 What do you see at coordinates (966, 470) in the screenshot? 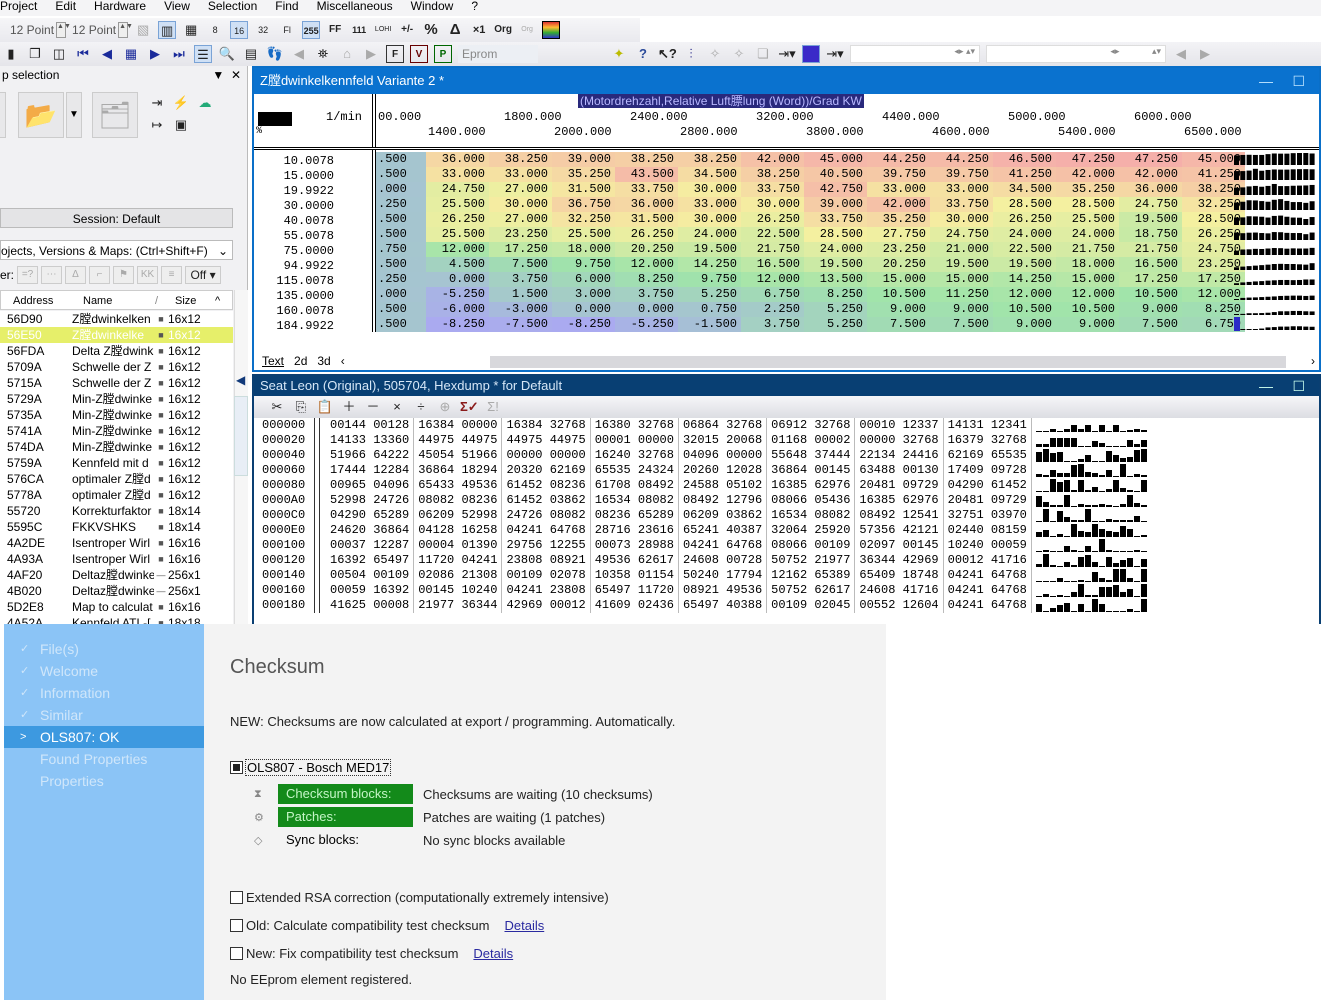
I see `hex-value: 17409` at bounding box center [966, 470].